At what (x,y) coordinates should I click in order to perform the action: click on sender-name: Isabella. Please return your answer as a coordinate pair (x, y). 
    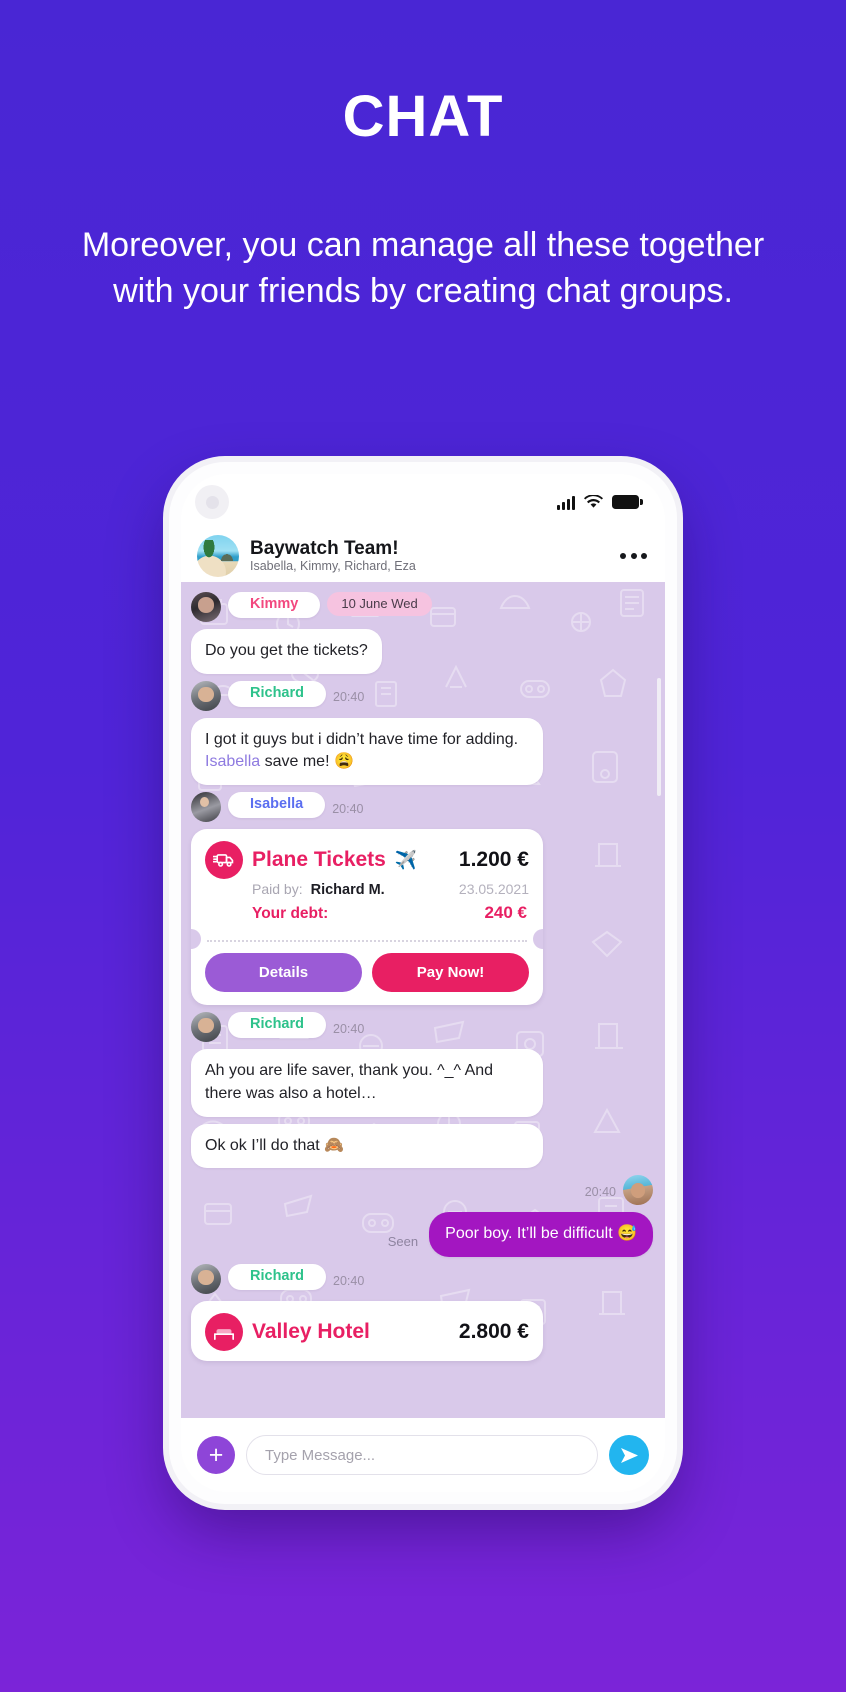
    Looking at the image, I should click on (277, 805).